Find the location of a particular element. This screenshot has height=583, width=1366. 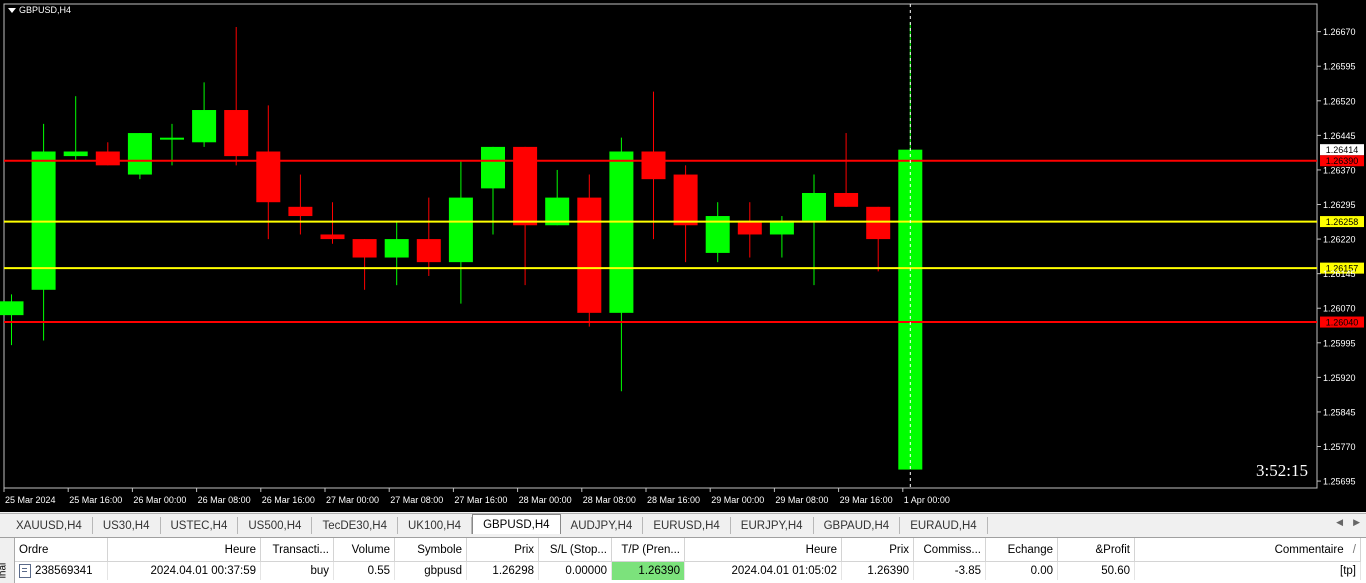

symbol-tab: AUDJPY,H4 is located at coordinates (602, 525).